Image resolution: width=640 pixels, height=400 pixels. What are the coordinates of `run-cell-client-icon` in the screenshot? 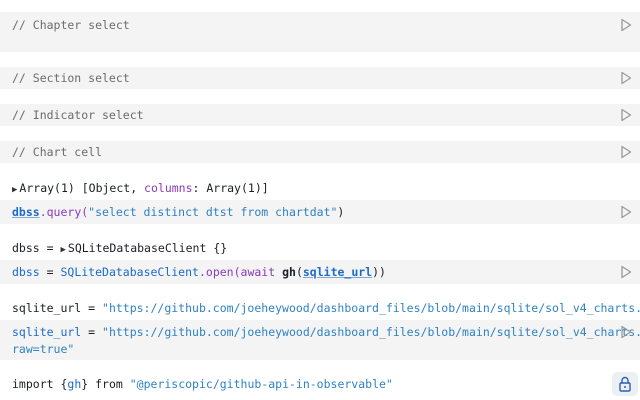 It's located at (626, 272).